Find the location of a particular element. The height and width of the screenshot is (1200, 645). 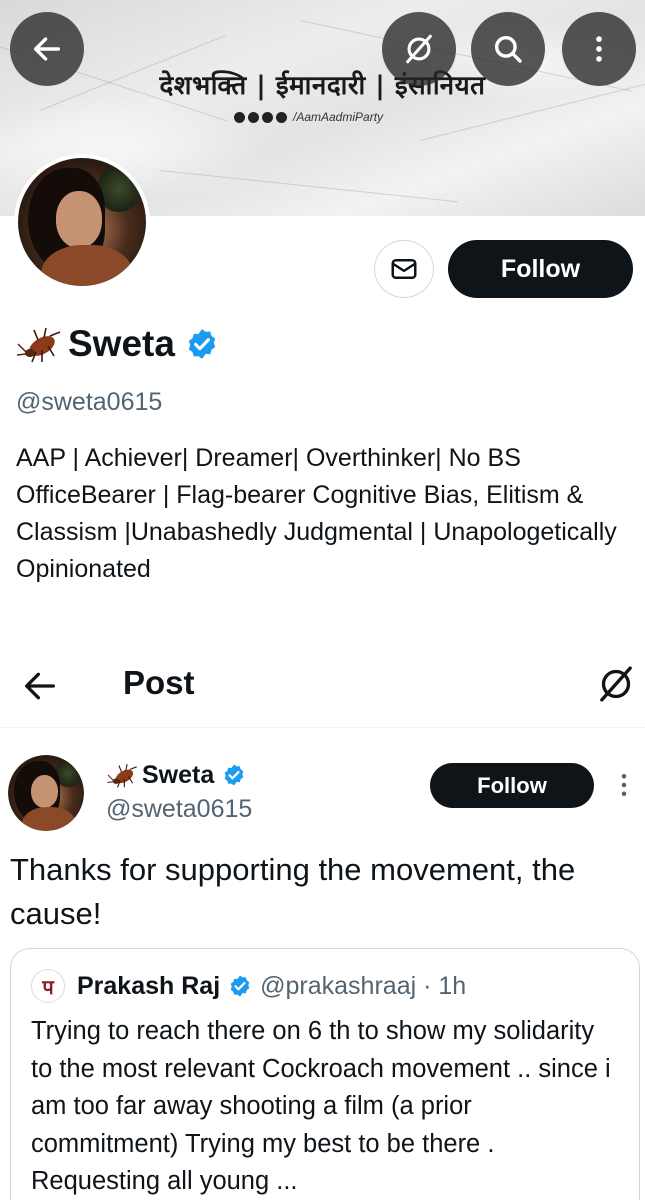

profile-handle: @sweta0615 is located at coordinates (89, 402).